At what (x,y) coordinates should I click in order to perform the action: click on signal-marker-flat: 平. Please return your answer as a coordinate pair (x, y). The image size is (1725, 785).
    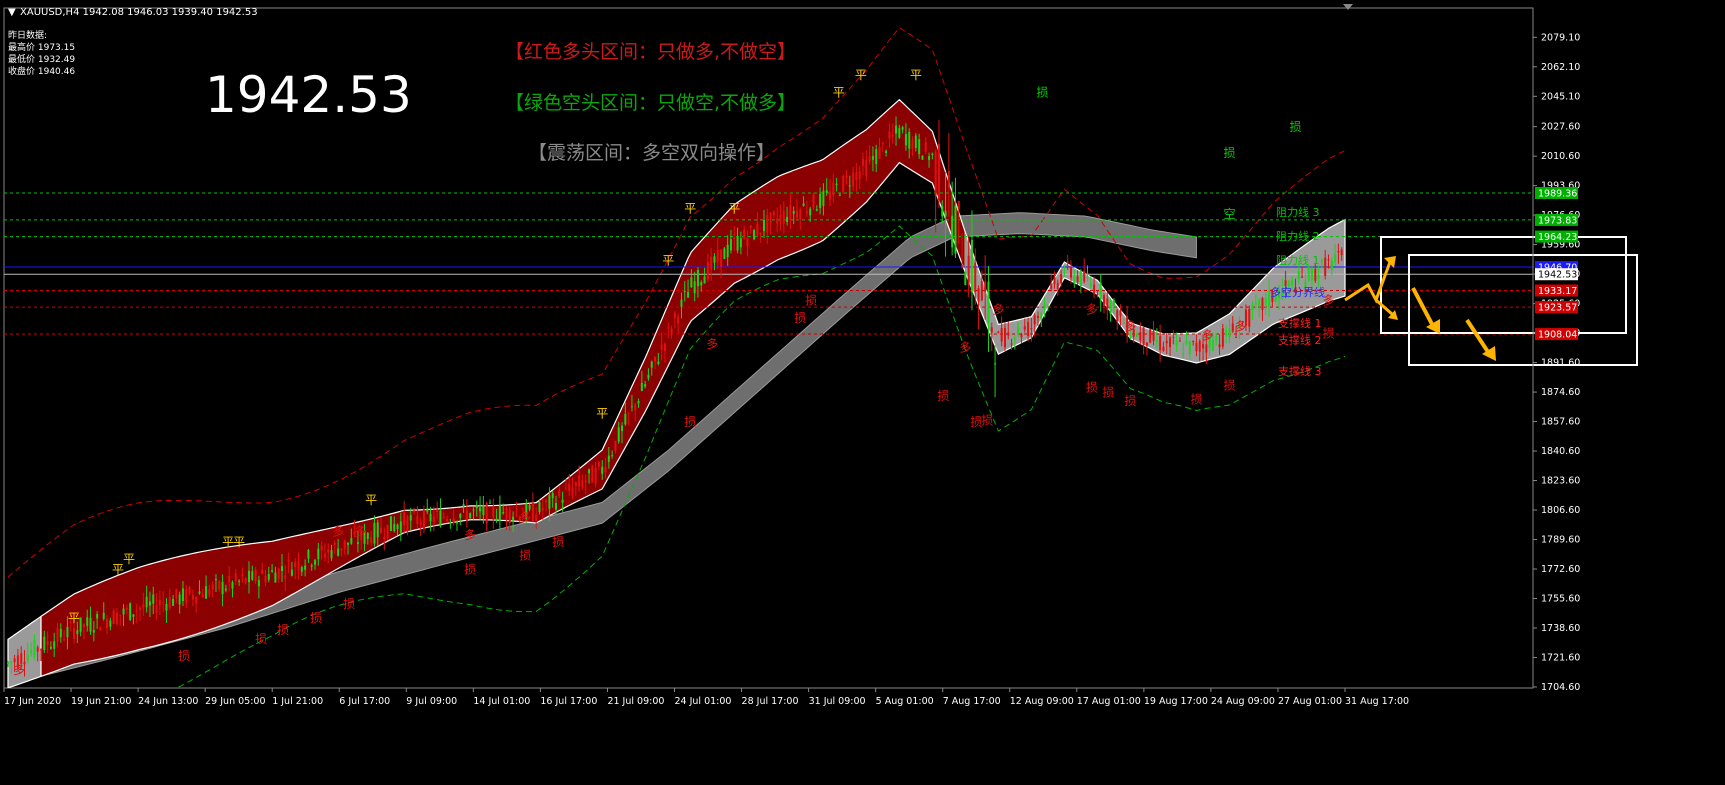
    Looking at the image, I should click on (371, 500).